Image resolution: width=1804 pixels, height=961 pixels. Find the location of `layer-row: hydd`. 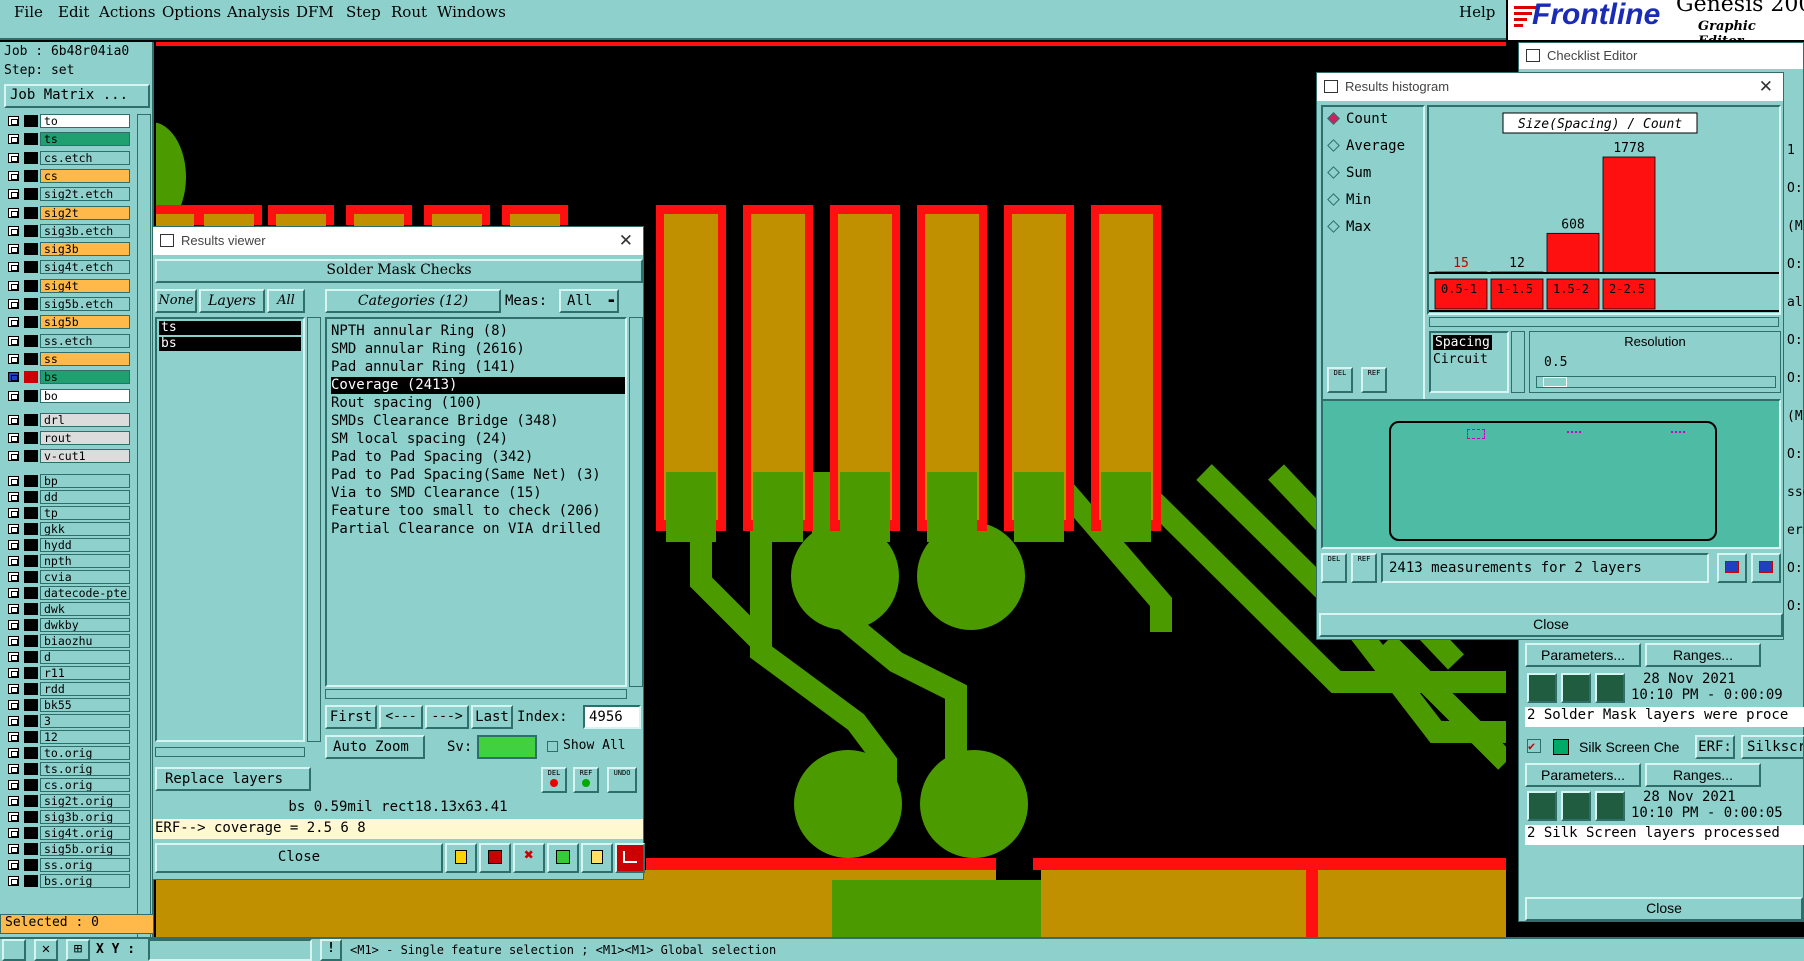

layer-row: hydd is located at coordinates (68, 544).